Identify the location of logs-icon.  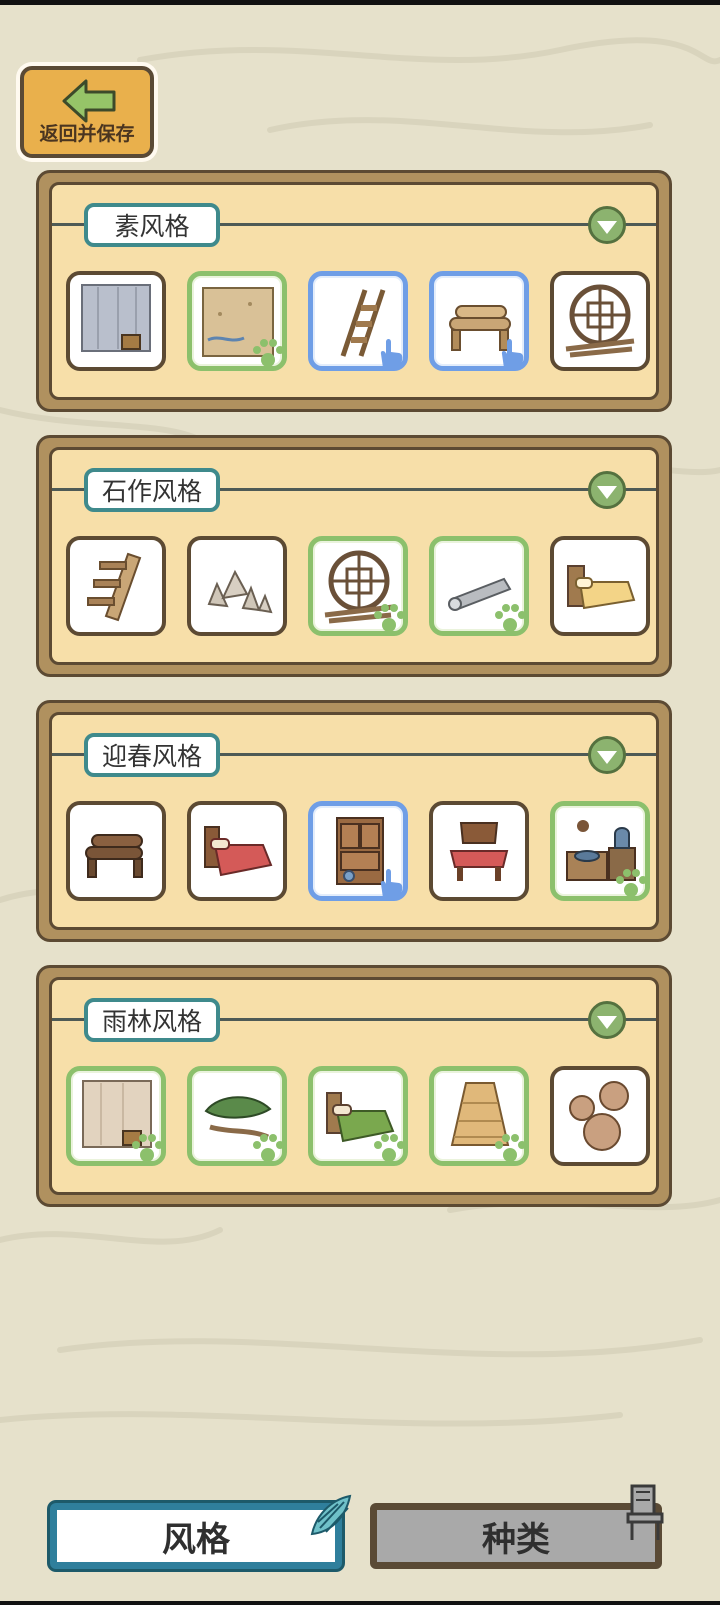
(114, 856).